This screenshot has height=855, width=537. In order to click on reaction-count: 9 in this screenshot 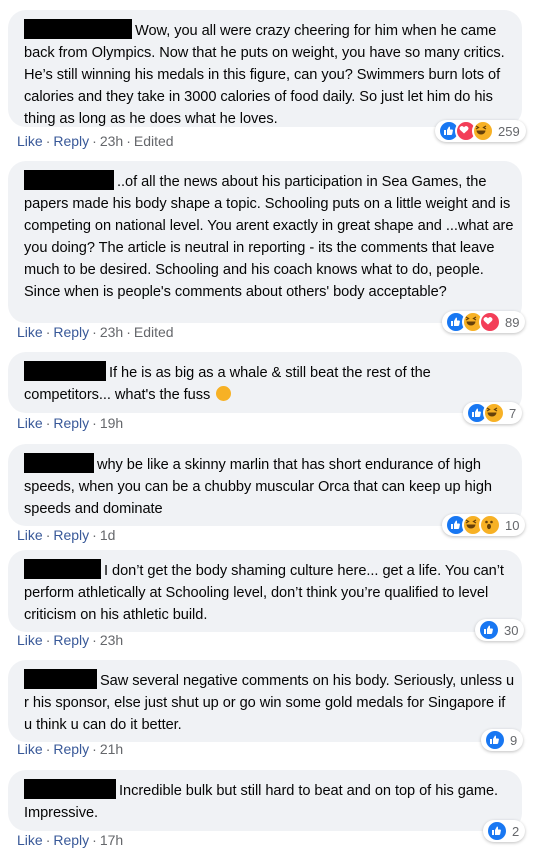, I will do `click(514, 740)`.